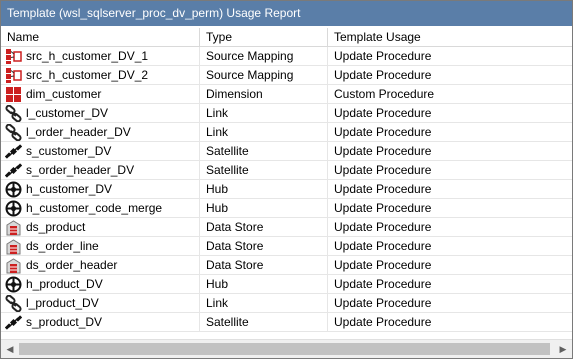 The width and height of the screenshot is (573, 359). Describe the element at coordinates (78, 132) in the screenshot. I see `object-name: l_order_header_DV` at that location.